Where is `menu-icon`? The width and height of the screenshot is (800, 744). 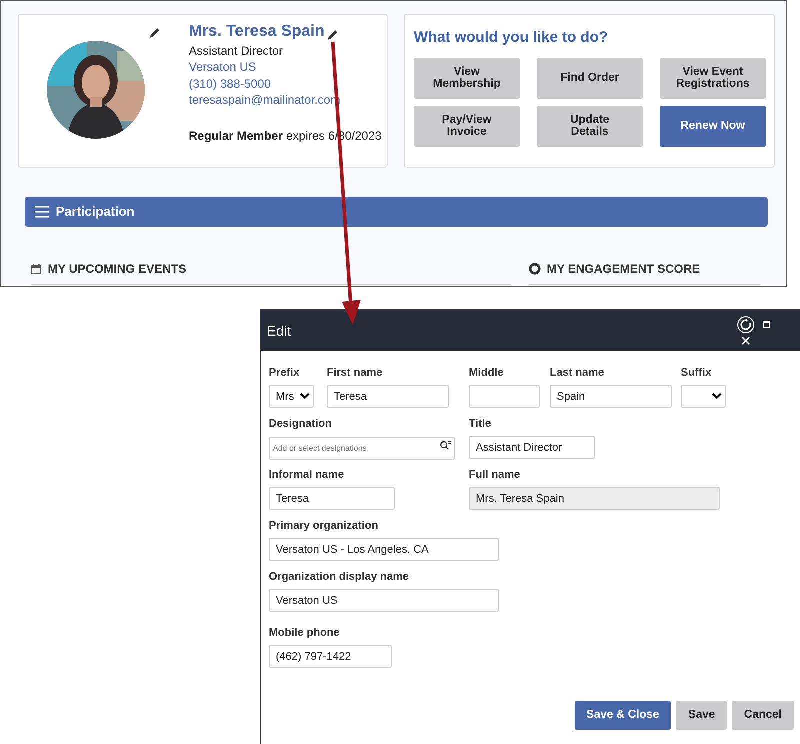
menu-icon is located at coordinates (42, 212).